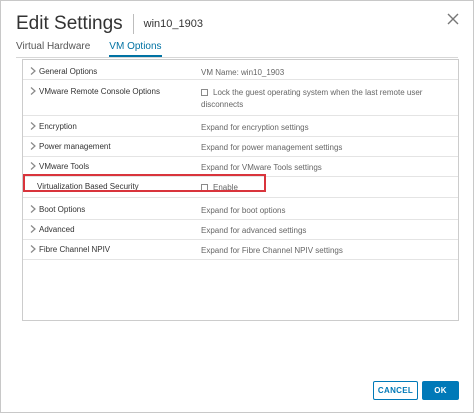 The height and width of the screenshot is (413, 474). I want to click on row-boot-options: Boot Options Expand for boot options, so click(240, 210).